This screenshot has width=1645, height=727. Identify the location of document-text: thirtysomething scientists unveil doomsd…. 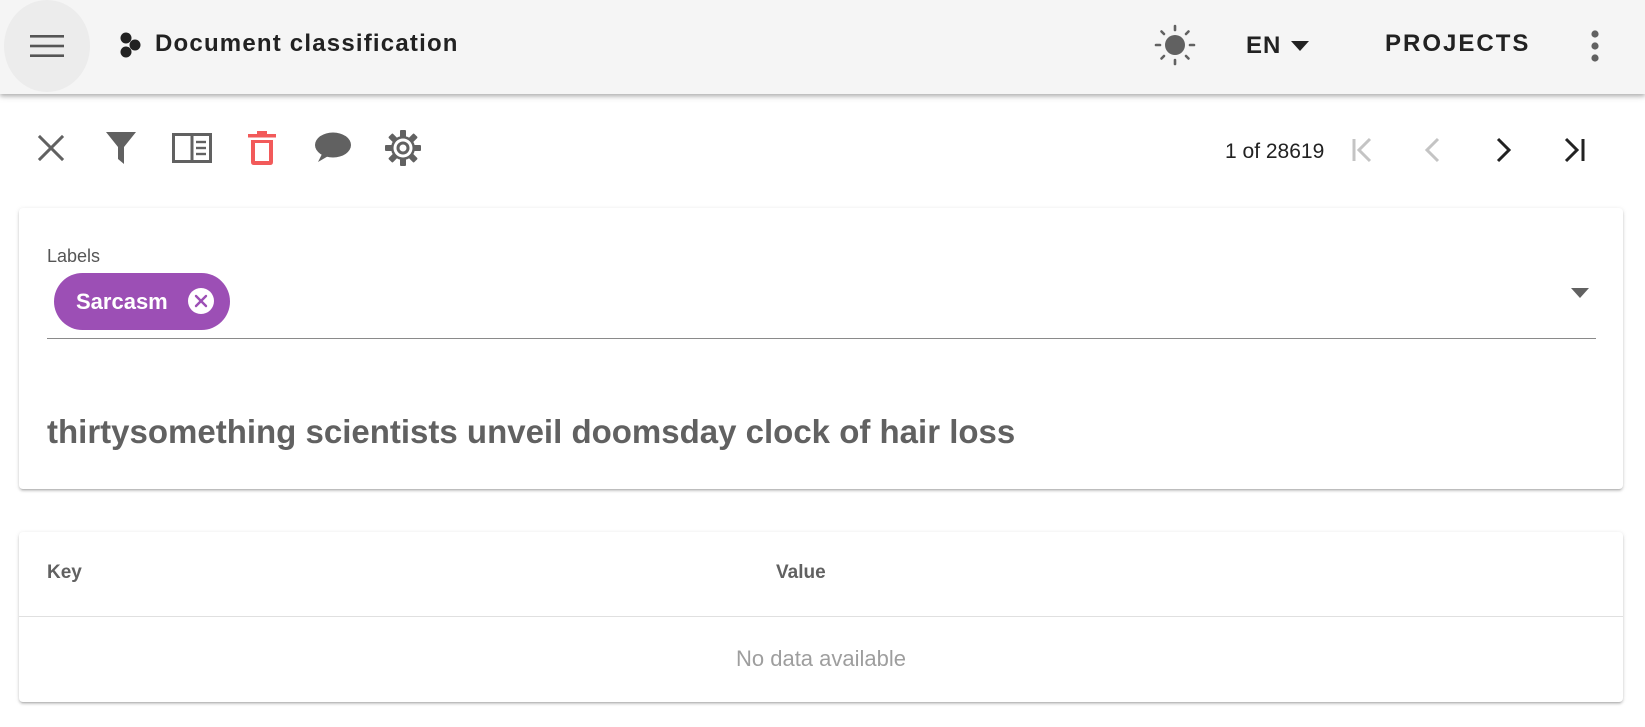
(531, 431).